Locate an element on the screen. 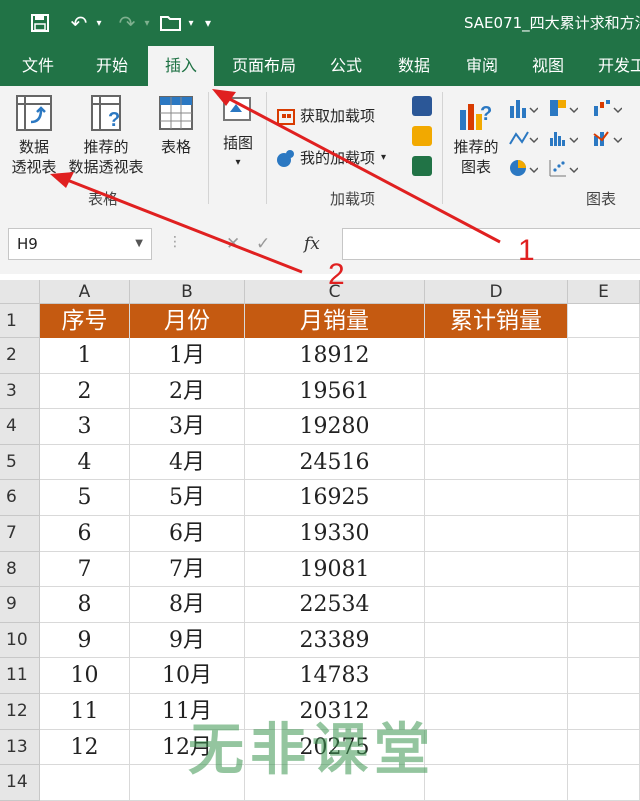  cell: 6月 is located at coordinates (187, 534).